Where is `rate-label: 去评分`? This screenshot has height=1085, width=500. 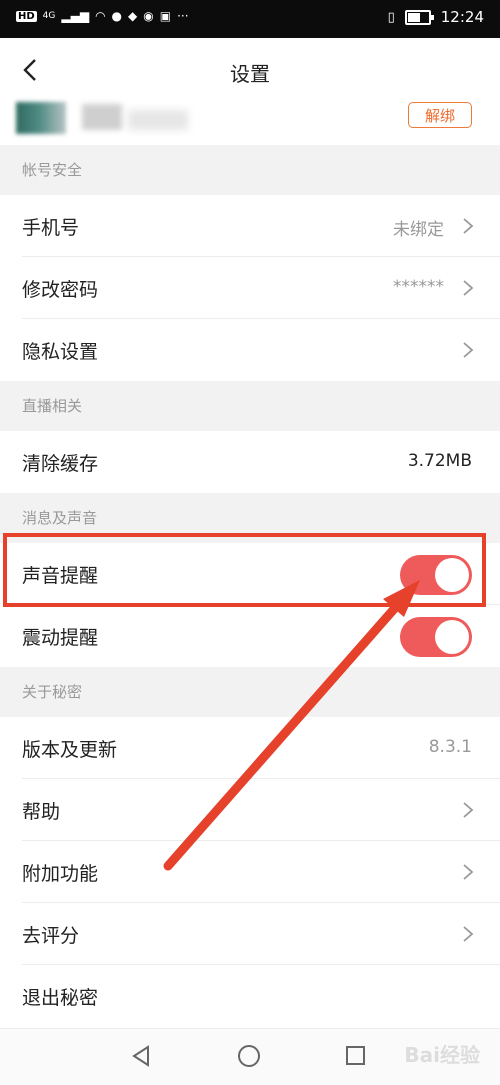 rate-label: 去评分 is located at coordinates (51, 936).